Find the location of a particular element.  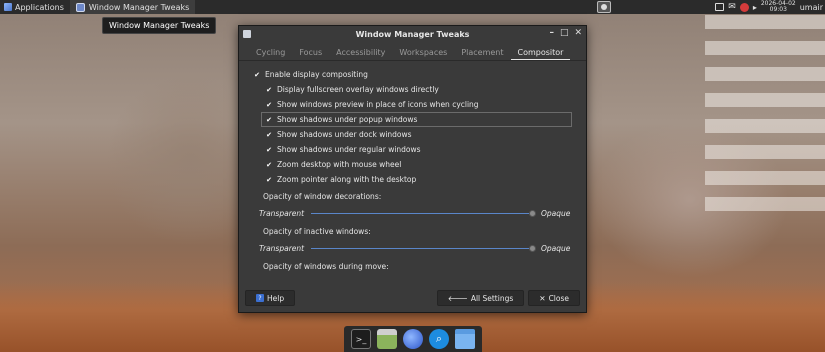

close-button: ✕ Close is located at coordinates (554, 298).